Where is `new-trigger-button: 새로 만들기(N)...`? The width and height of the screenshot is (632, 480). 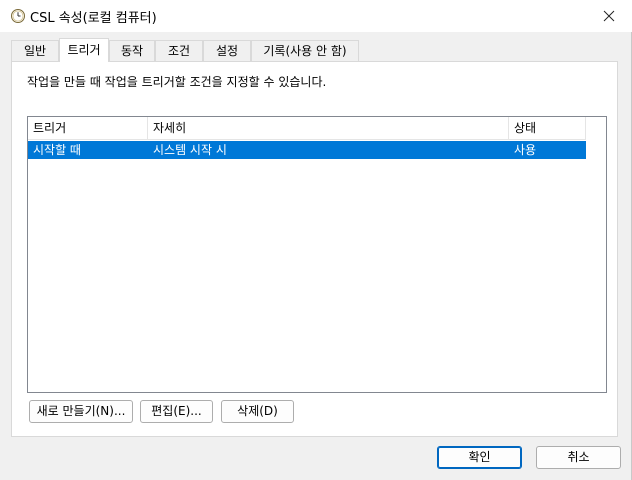 new-trigger-button: 새로 만들기(N)... is located at coordinates (81, 411).